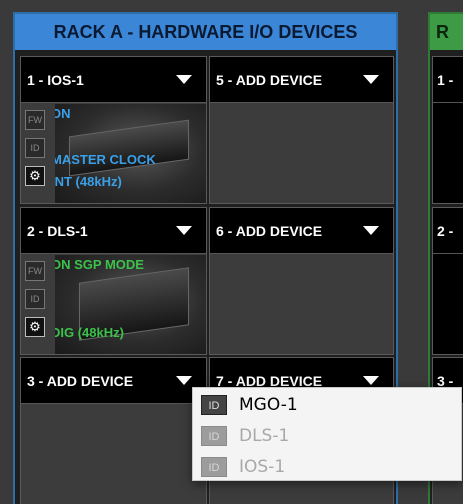 The height and width of the screenshot is (504, 463). Describe the element at coordinates (105, 159) in the screenshot. I see `status-master-clock: MASTER CLOCK` at that location.